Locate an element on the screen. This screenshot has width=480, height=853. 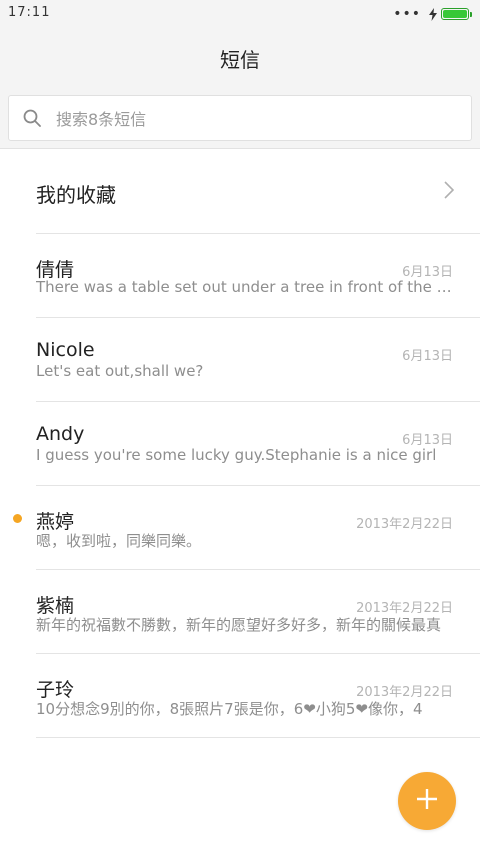
message-preview: 新年的祝福數不勝數，新年的愿望好多好多，新年的關候最真 is located at coordinates (239, 625).